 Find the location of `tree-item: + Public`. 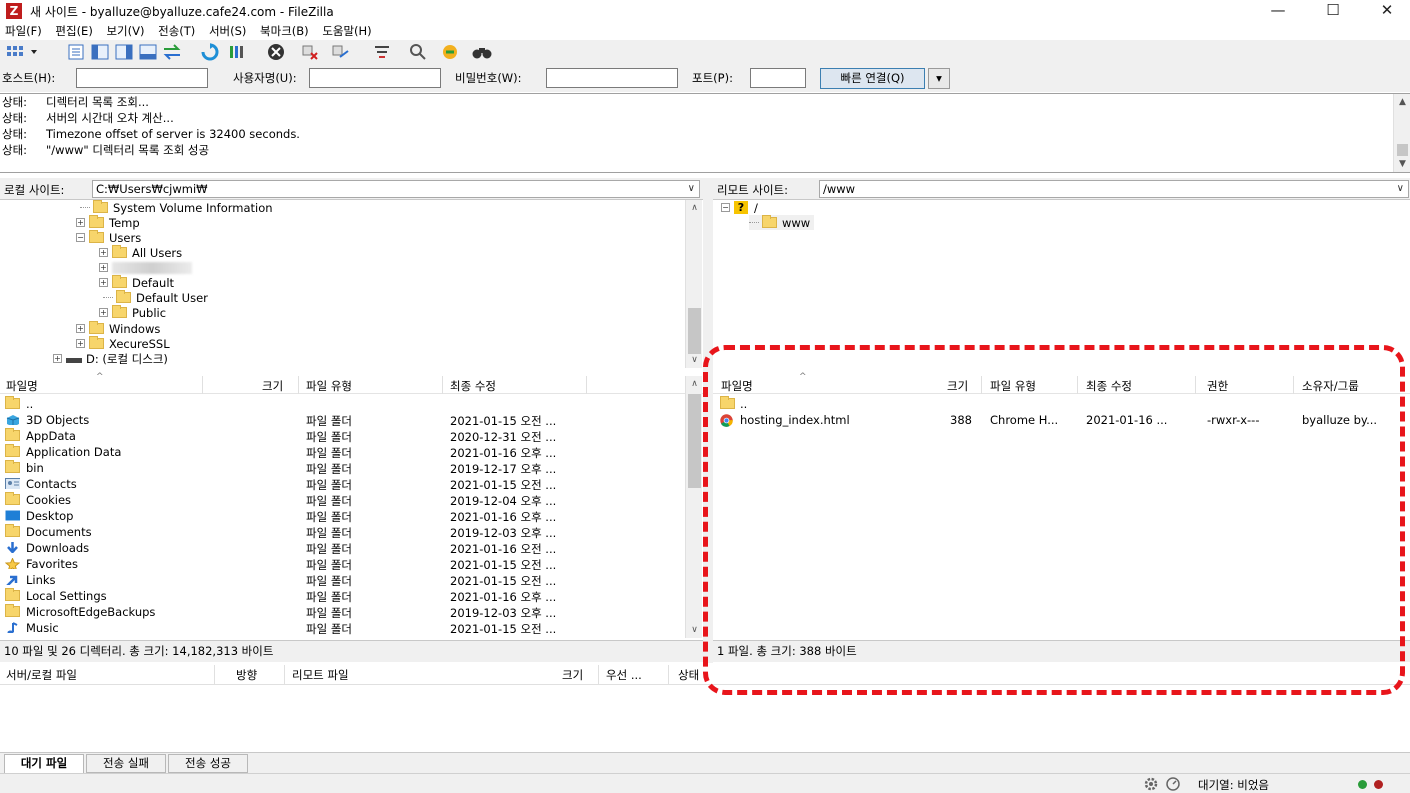

tree-item: + Public is located at coordinates (132, 312).